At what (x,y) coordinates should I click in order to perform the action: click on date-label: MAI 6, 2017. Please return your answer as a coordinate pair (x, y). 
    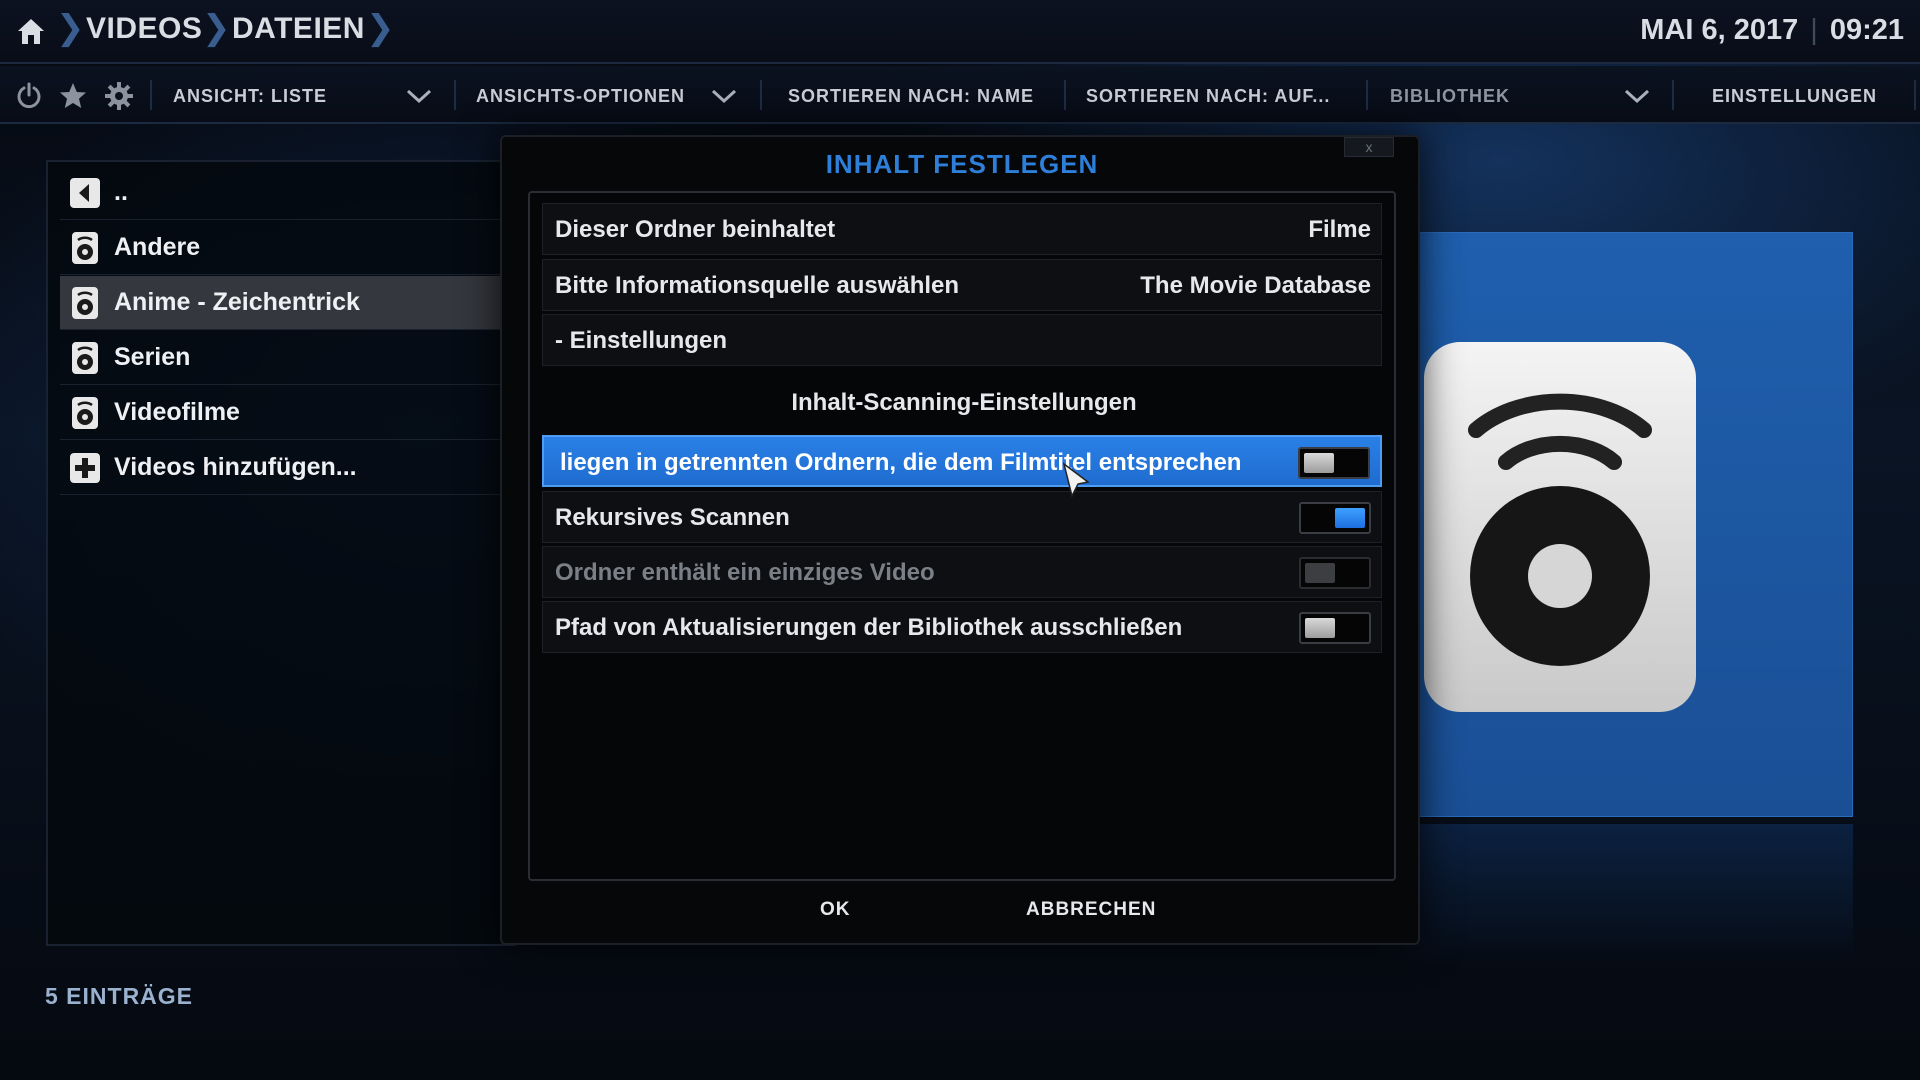
    Looking at the image, I should click on (1719, 30).